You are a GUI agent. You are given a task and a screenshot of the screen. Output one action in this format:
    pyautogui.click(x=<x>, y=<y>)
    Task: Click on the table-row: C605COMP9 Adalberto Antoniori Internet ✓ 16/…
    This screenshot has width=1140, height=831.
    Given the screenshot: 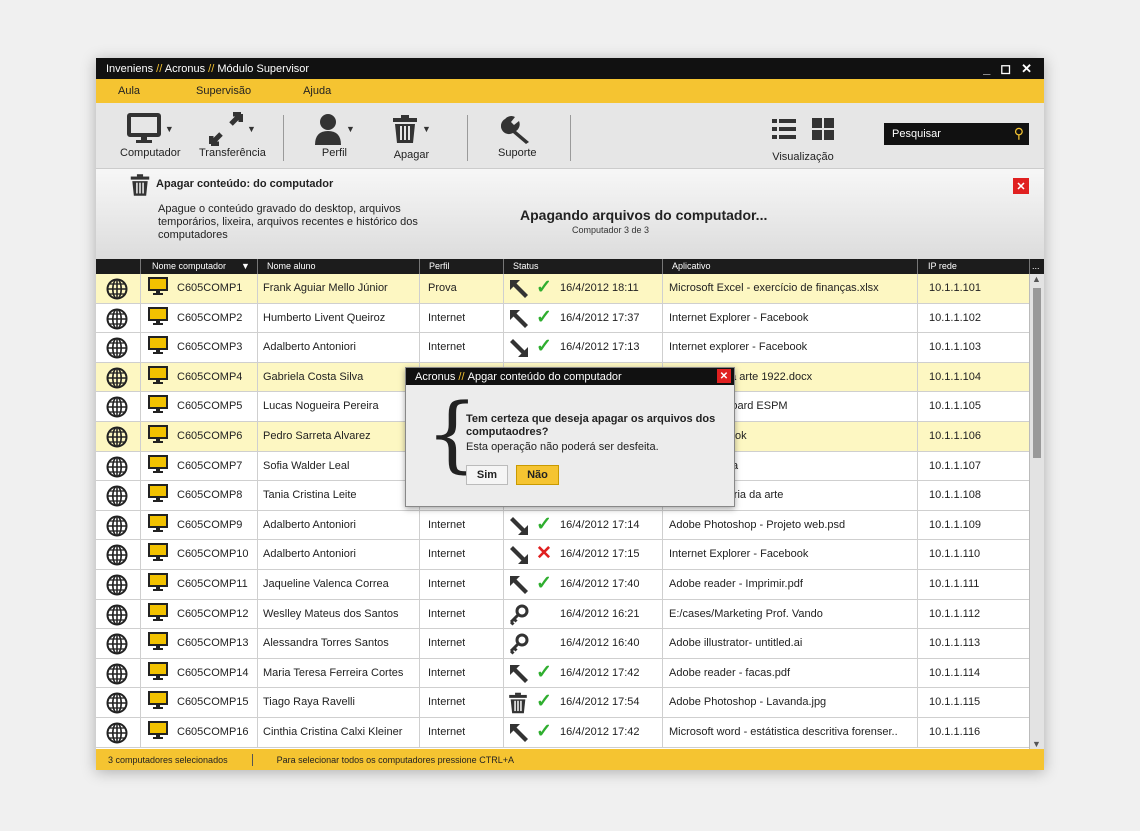 What is the action you would take?
    pyautogui.click(x=570, y=525)
    